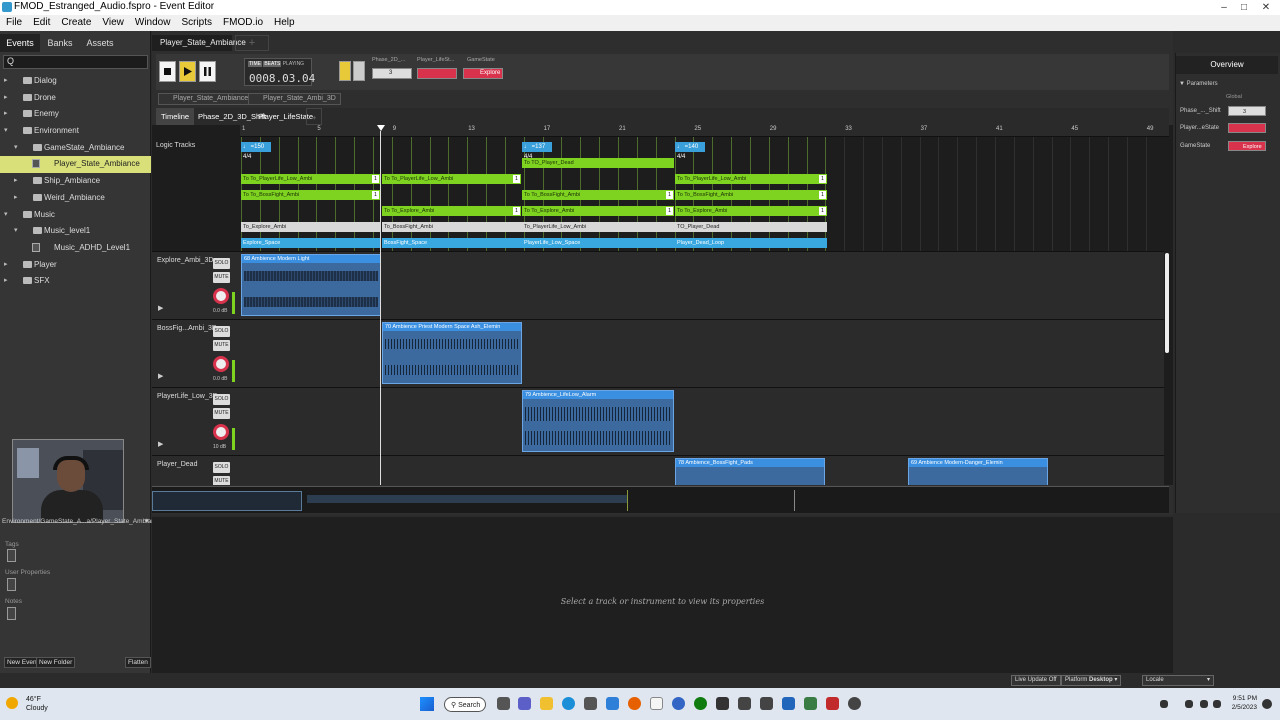 The width and height of the screenshot is (1280, 720). What do you see at coordinates (634, 703) in the screenshot?
I see `firefox-icon` at bounding box center [634, 703].